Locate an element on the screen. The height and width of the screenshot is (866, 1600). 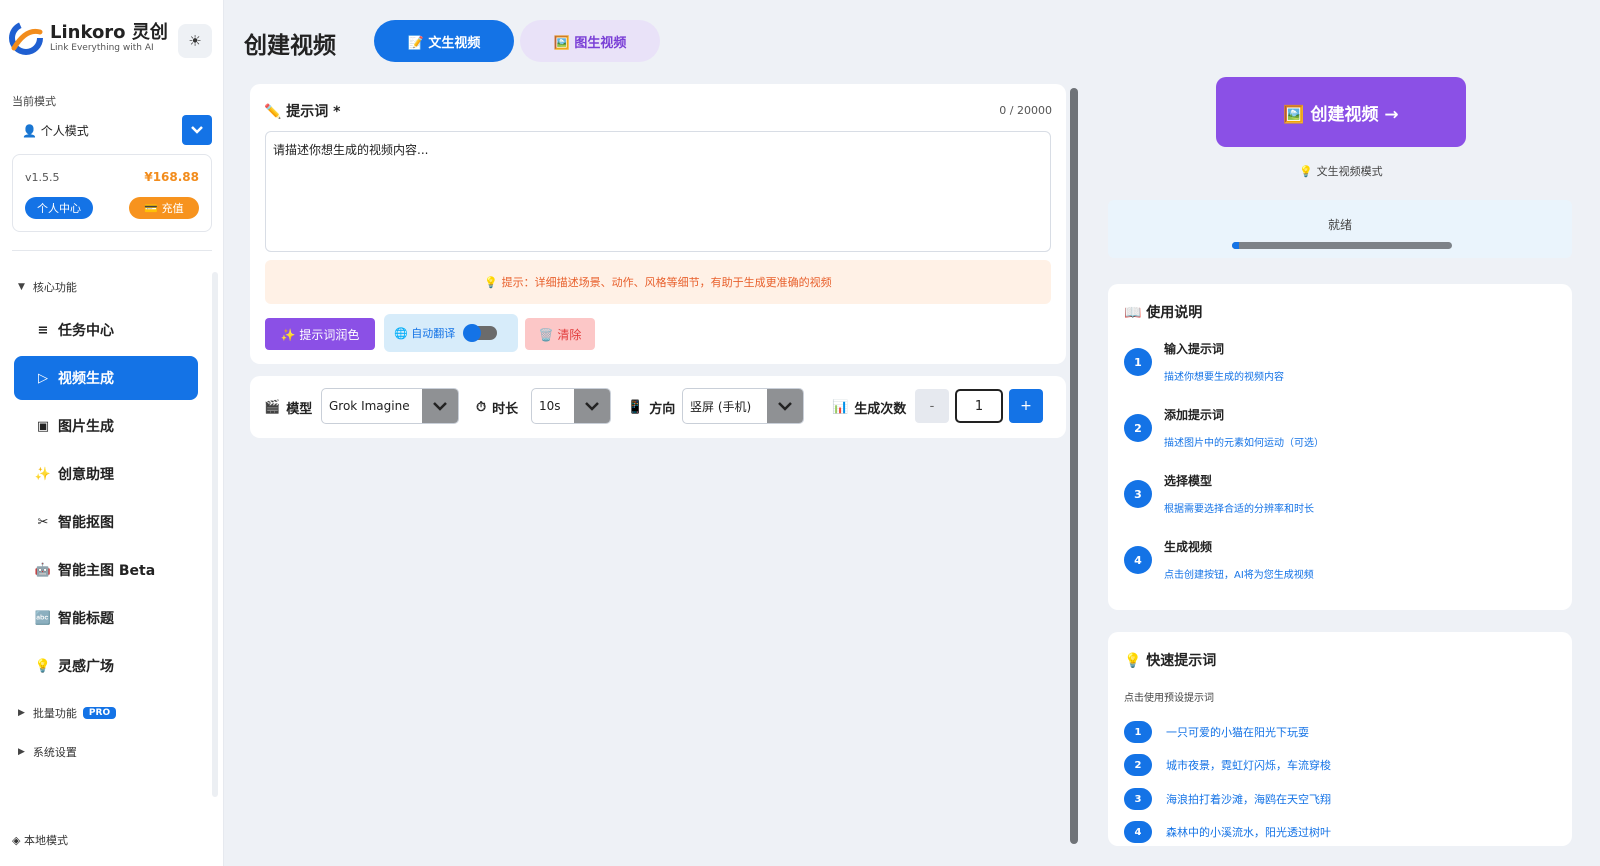
batch-section-label: 批量功能 is located at coordinates (54, 713).